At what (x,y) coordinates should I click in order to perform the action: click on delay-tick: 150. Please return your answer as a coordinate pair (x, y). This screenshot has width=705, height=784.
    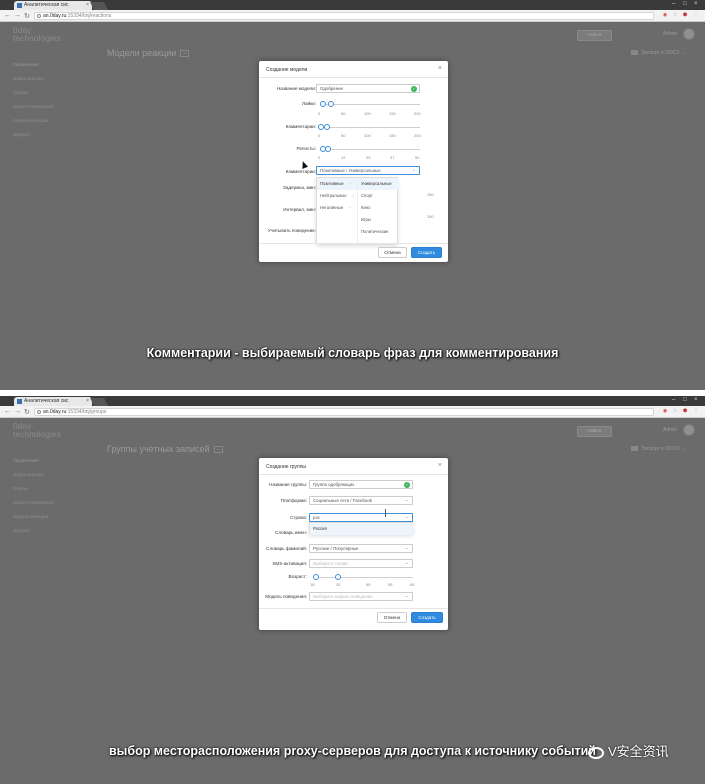
    Looking at the image, I should click on (430, 194).